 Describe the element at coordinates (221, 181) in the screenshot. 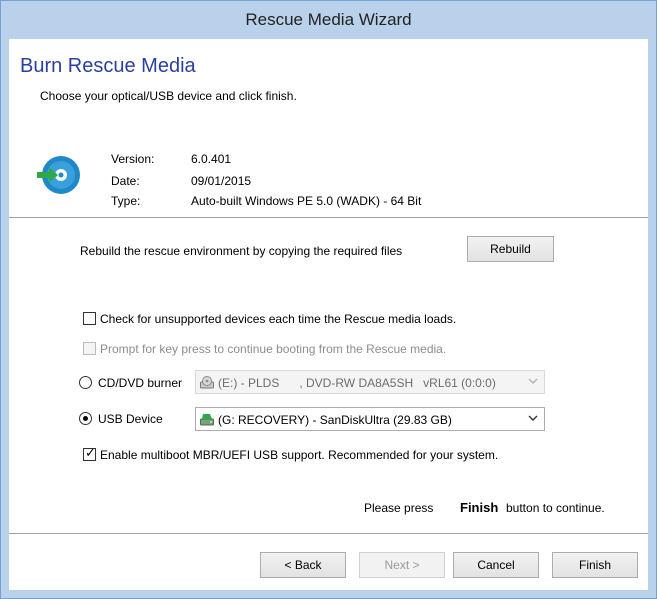

I see `date-value: 09/01/2015` at that location.